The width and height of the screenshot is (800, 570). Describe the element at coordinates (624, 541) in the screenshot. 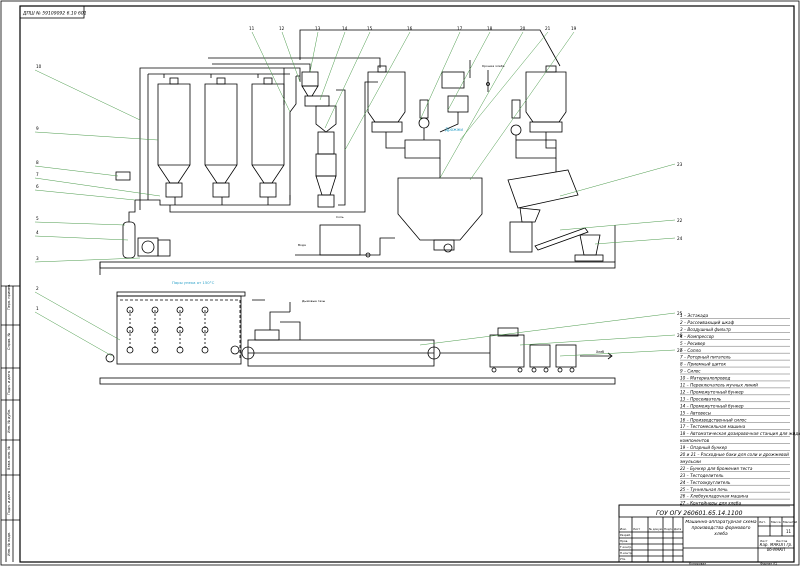

I see `row-prov: Пров.` at that location.